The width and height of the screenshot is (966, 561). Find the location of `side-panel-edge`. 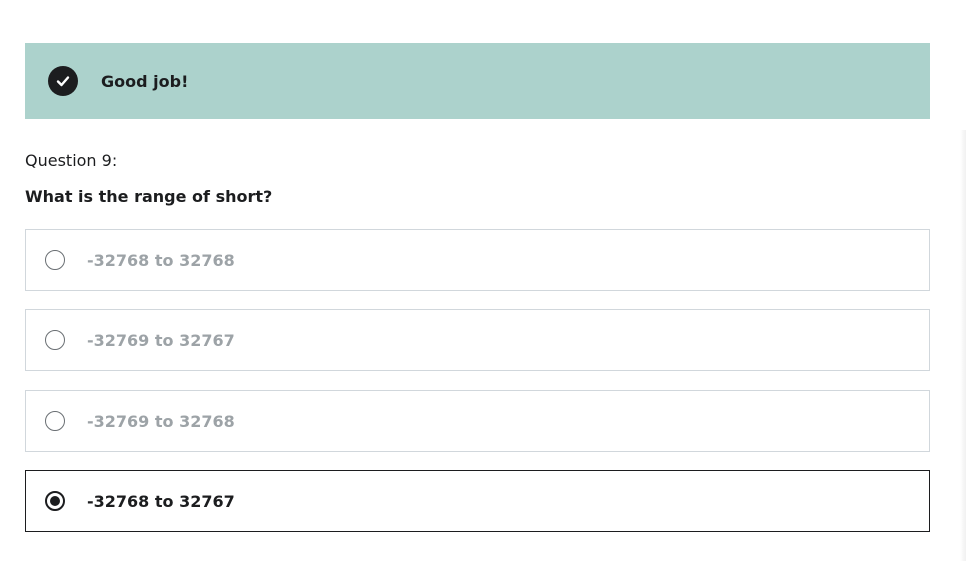

side-panel-edge is located at coordinates (963, 345).